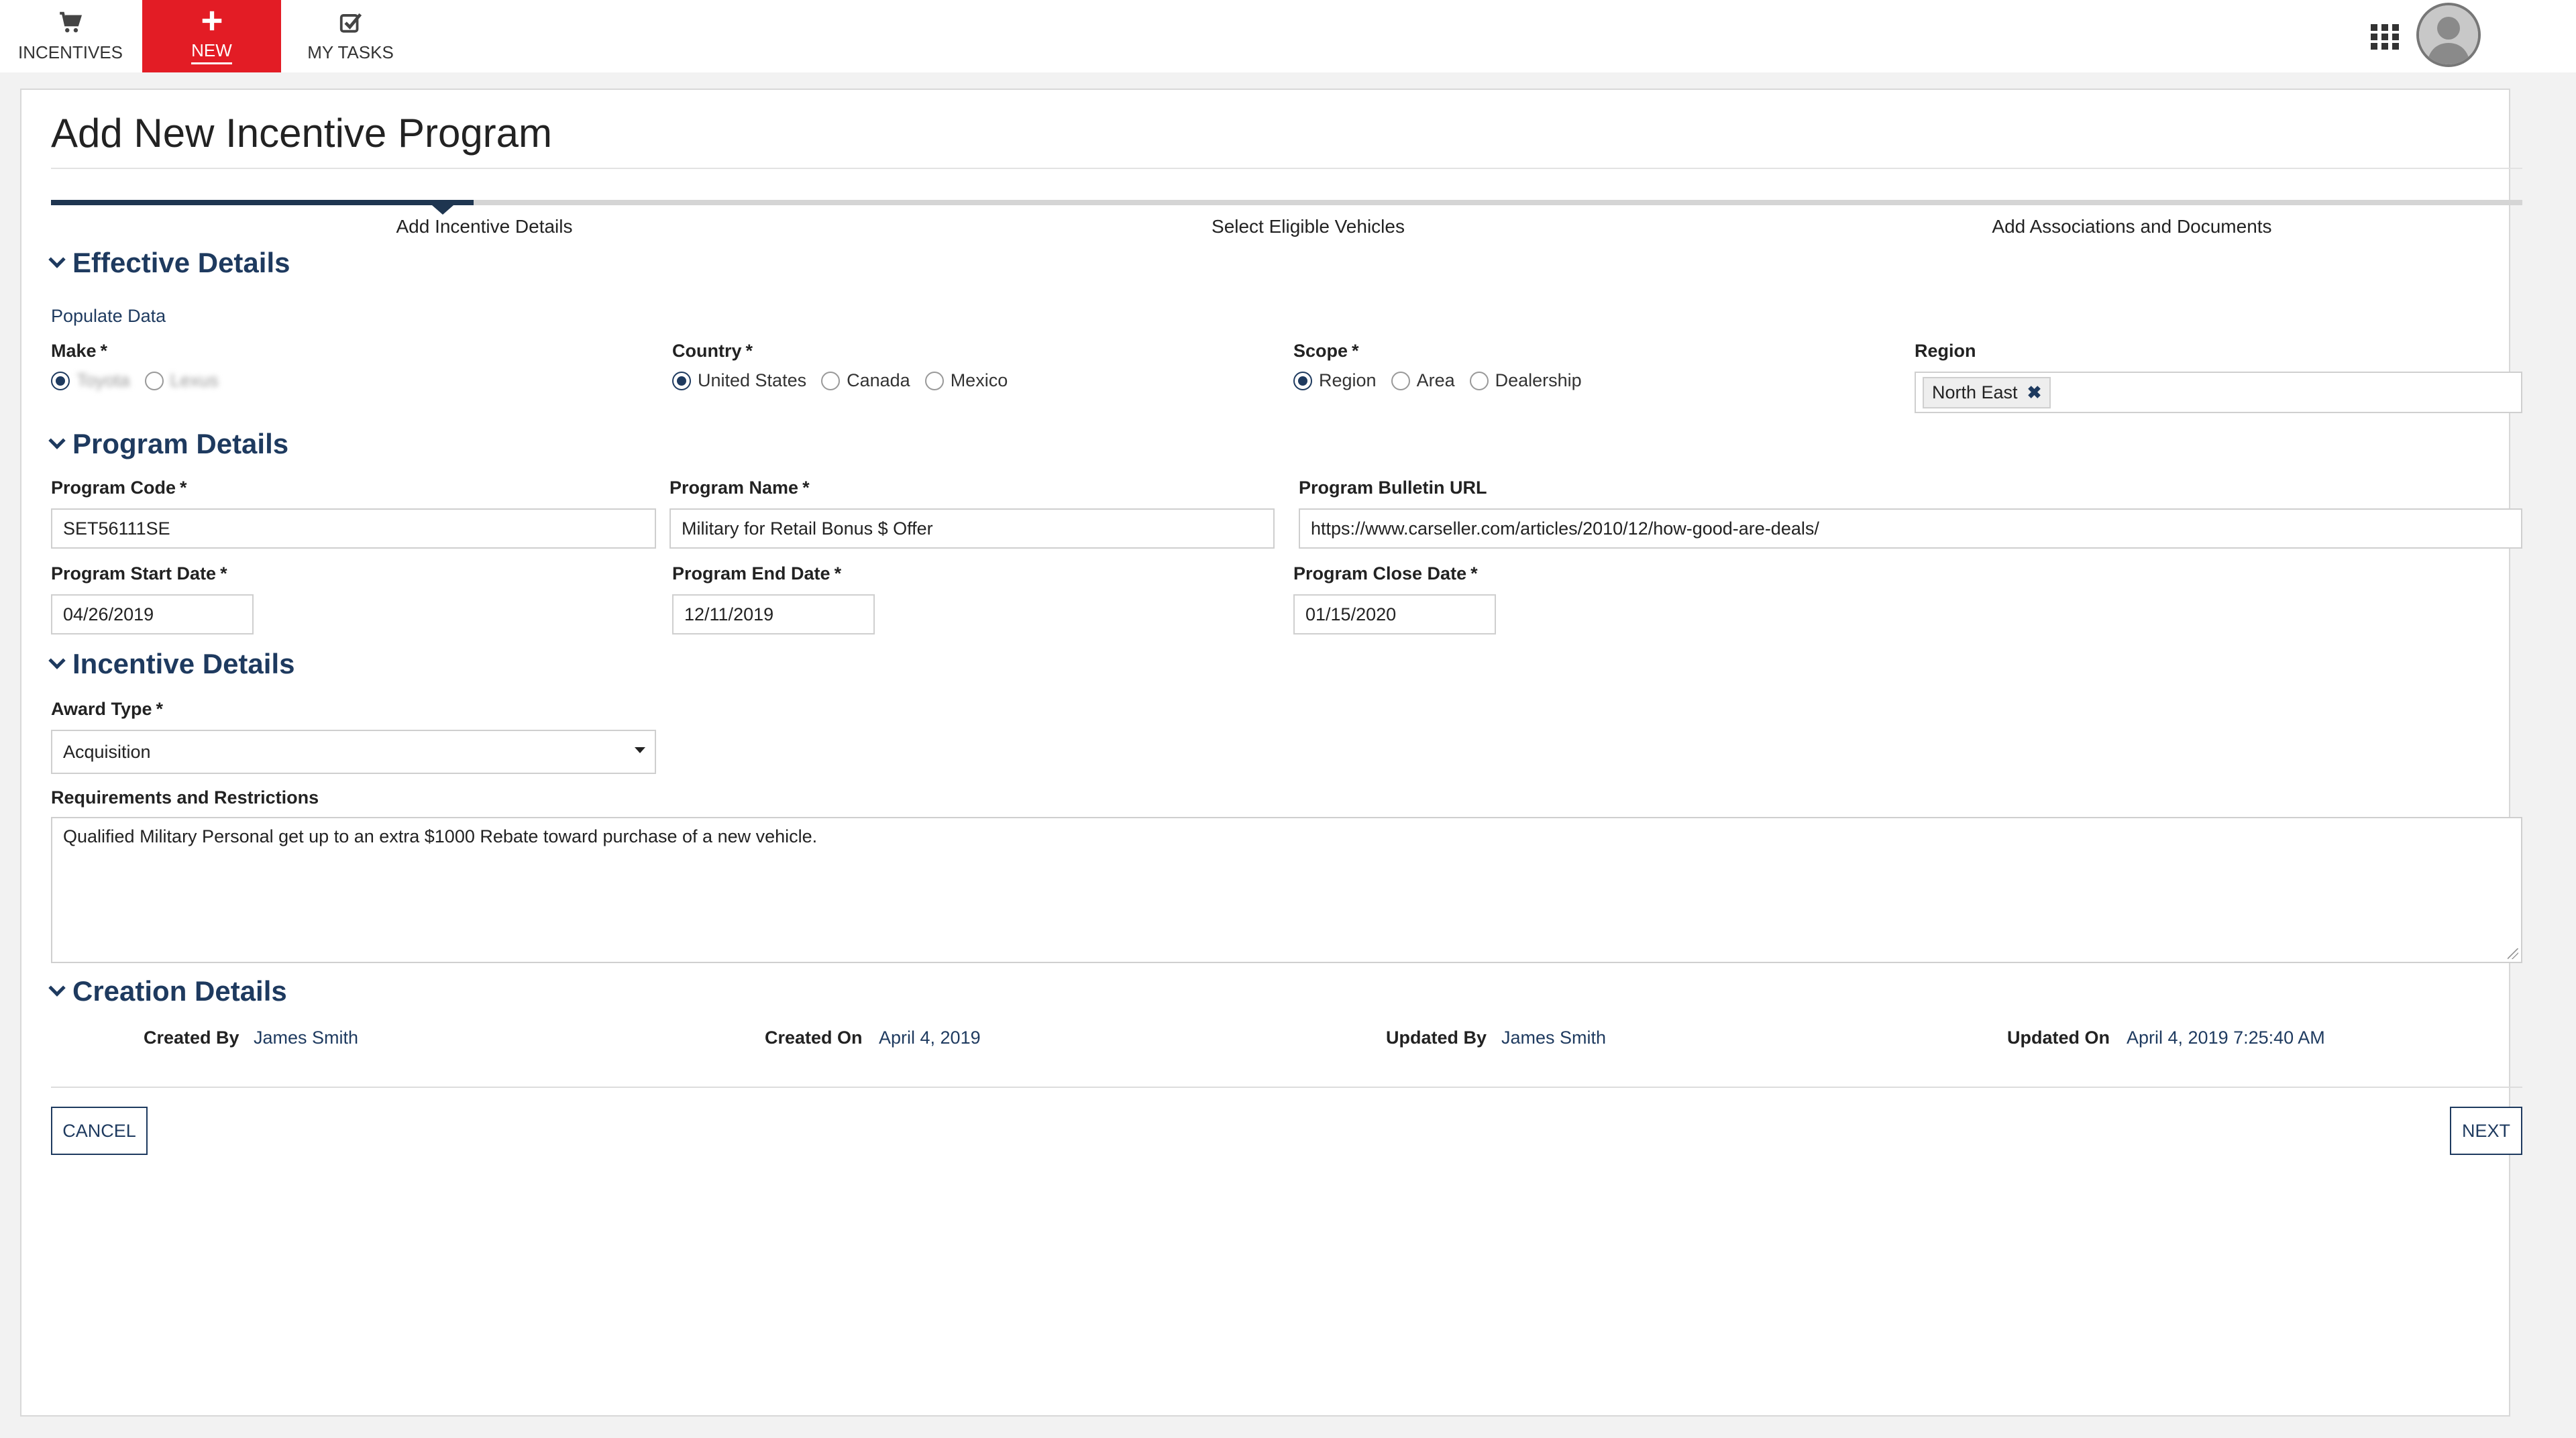 This screenshot has height=1438, width=2576. Describe the element at coordinates (442, 210) in the screenshot. I see `stepper-active-indicator` at that location.